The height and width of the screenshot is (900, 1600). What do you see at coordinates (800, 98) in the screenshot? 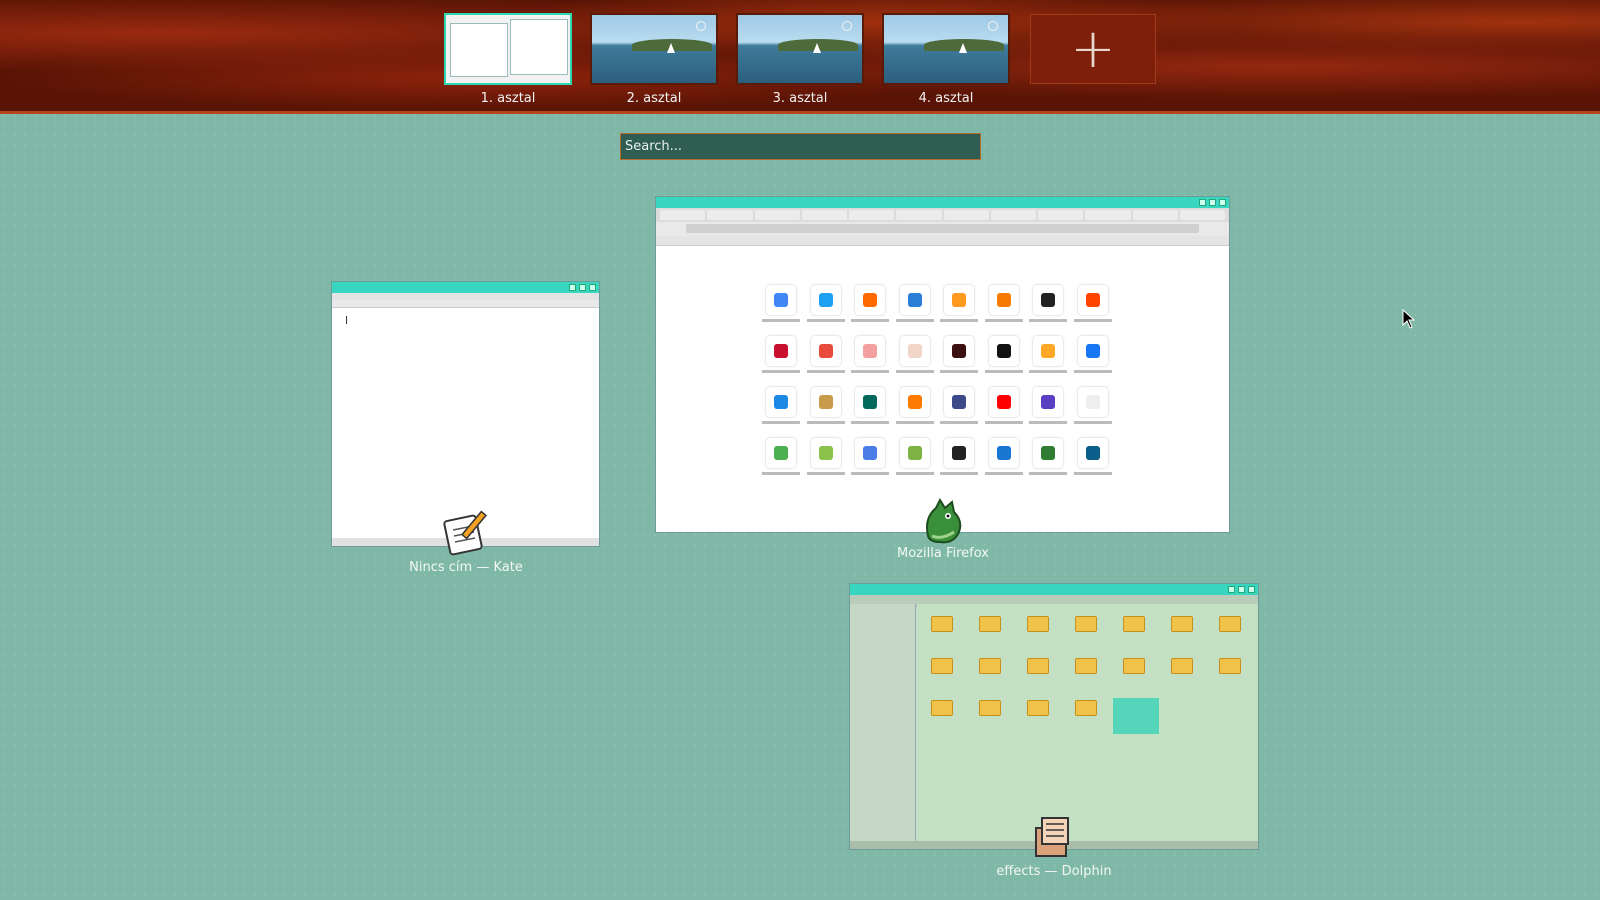
I see `desktop-3-label: 3. asztal` at bounding box center [800, 98].